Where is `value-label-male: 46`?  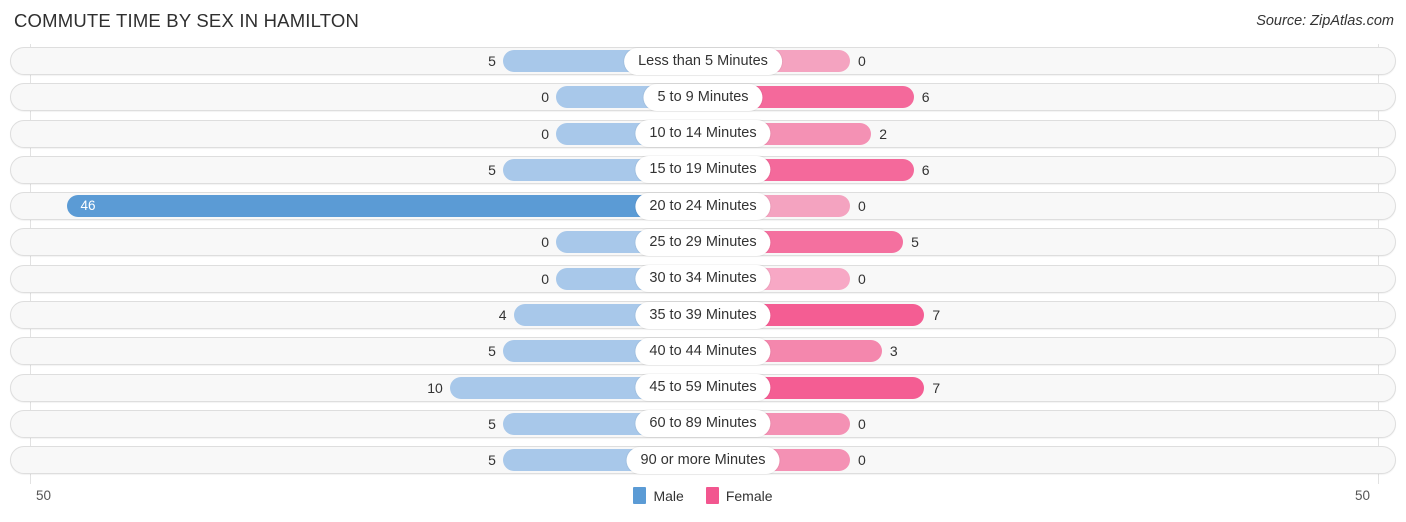 value-label-male: 46 is located at coordinates (88, 206).